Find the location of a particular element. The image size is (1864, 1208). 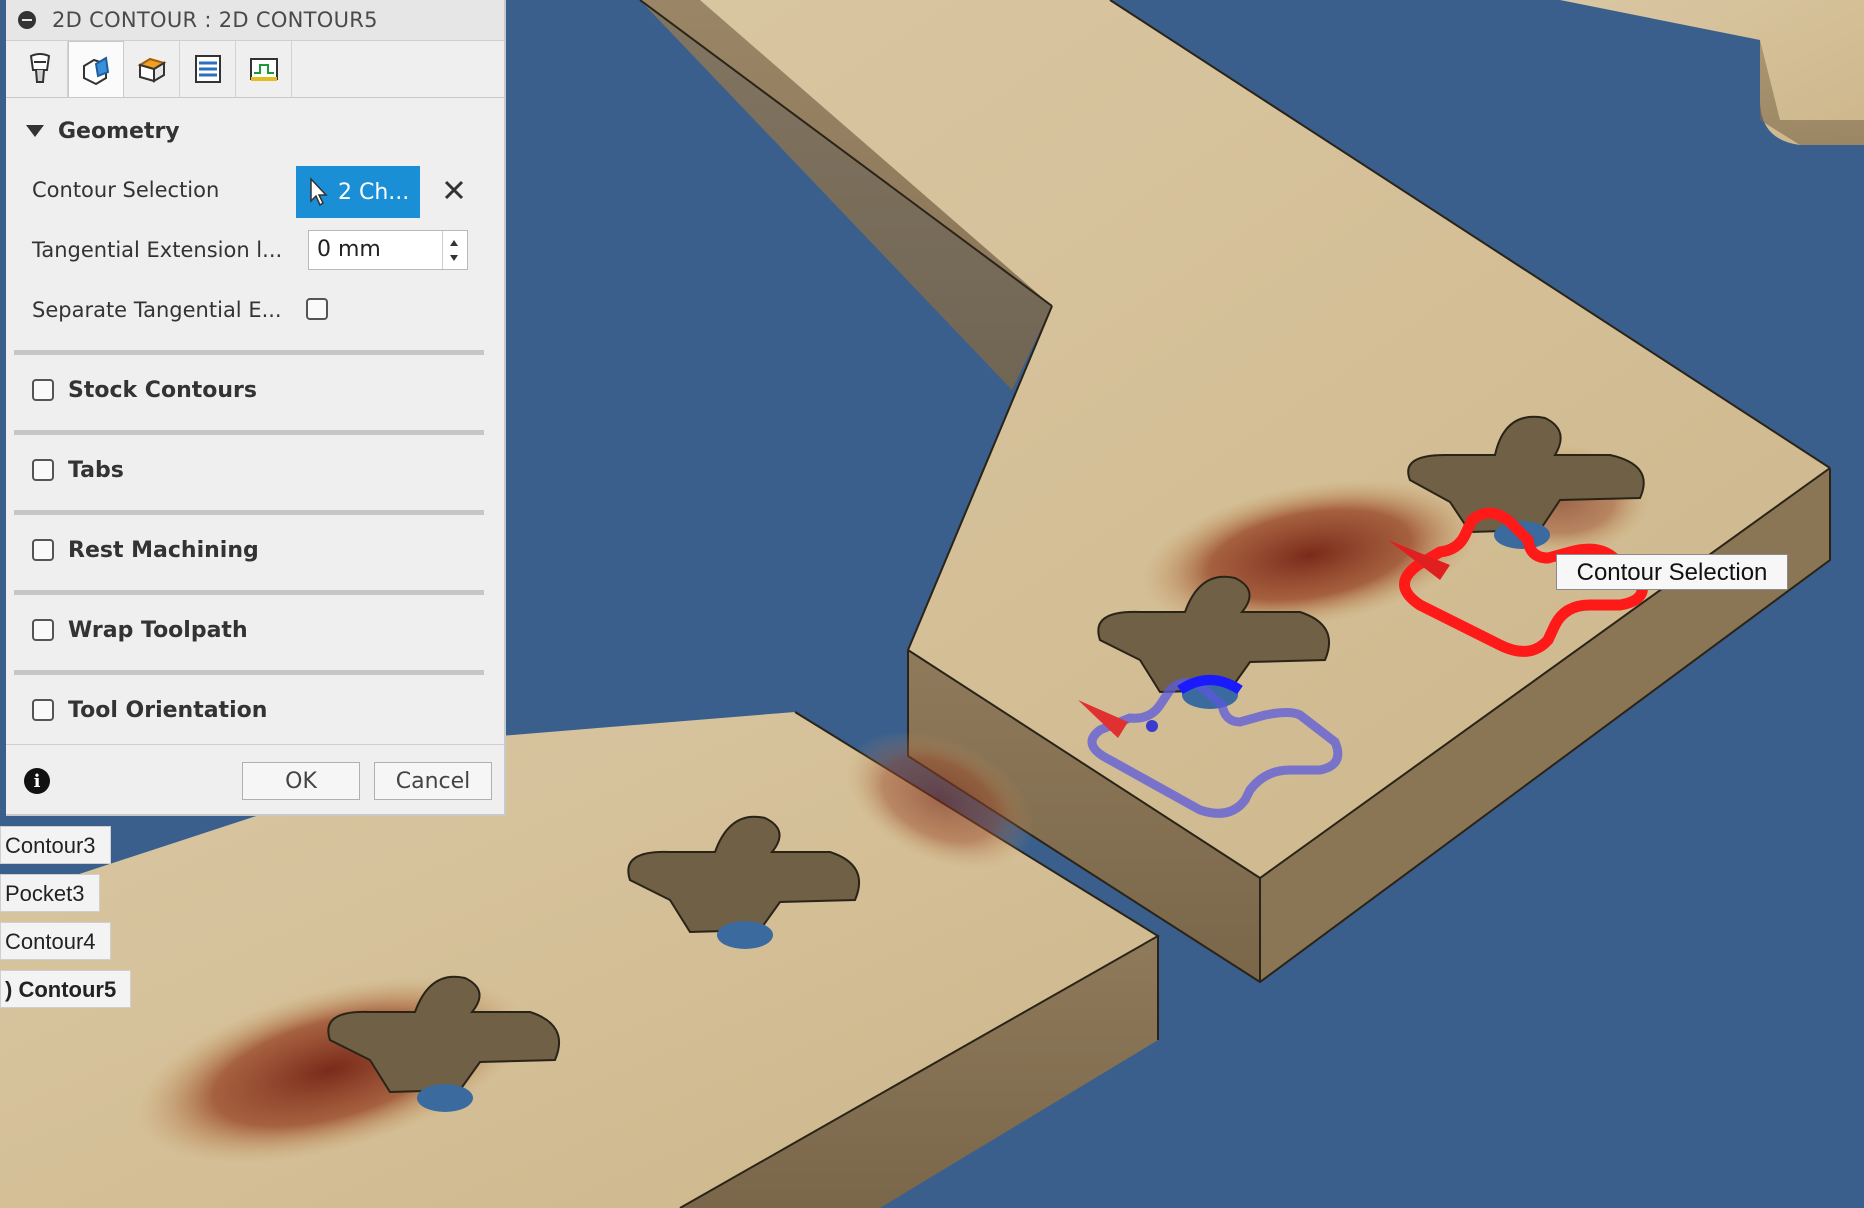

wrap-toolpath-label: Wrap Toolpath is located at coordinates (158, 630).